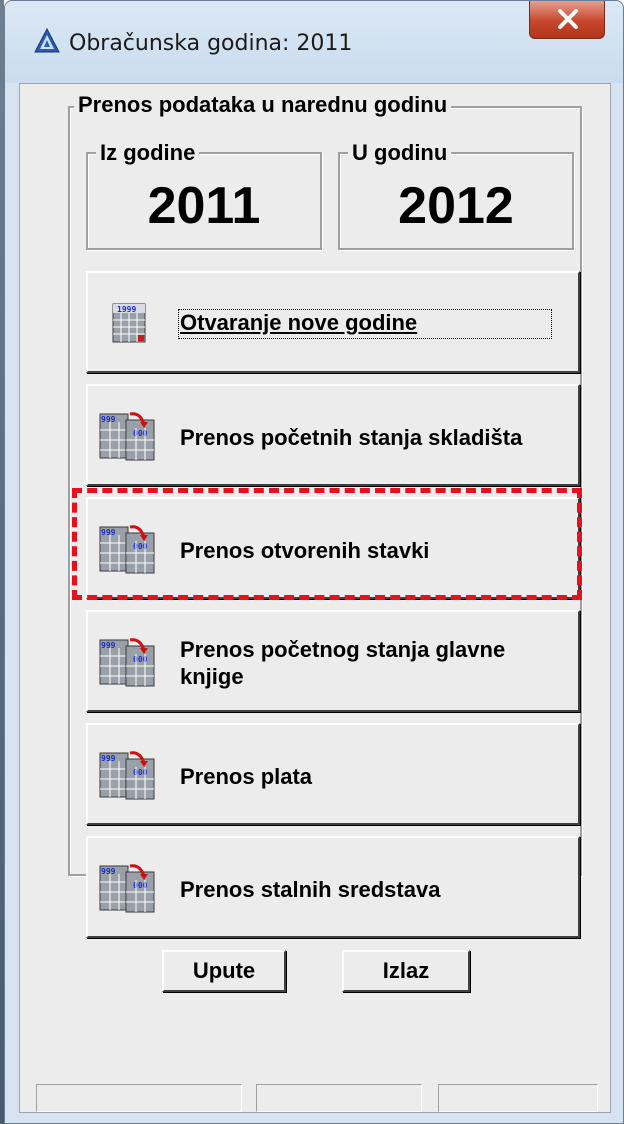  I want to click on to-year-value: 2012, so click(456, 206).